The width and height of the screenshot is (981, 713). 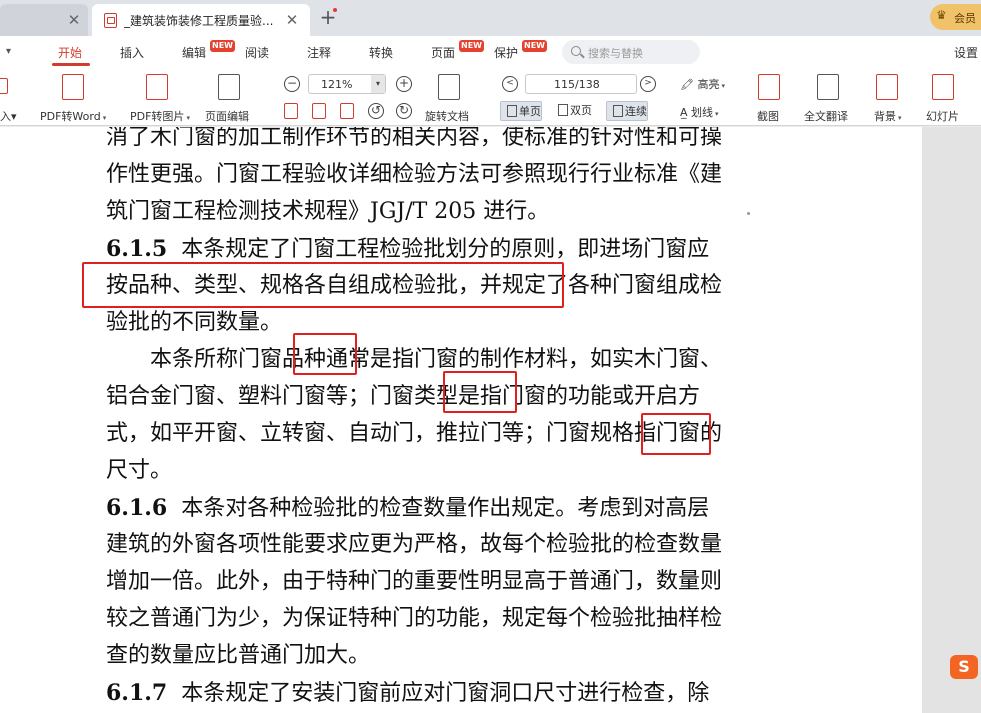 What do you see at coordinates (445, 693) in the screenshot?
I see `text-line: 本条规定了安装门窗前应对门窗洞口尺寸进行检查，除` at bounding box center [445, 693].